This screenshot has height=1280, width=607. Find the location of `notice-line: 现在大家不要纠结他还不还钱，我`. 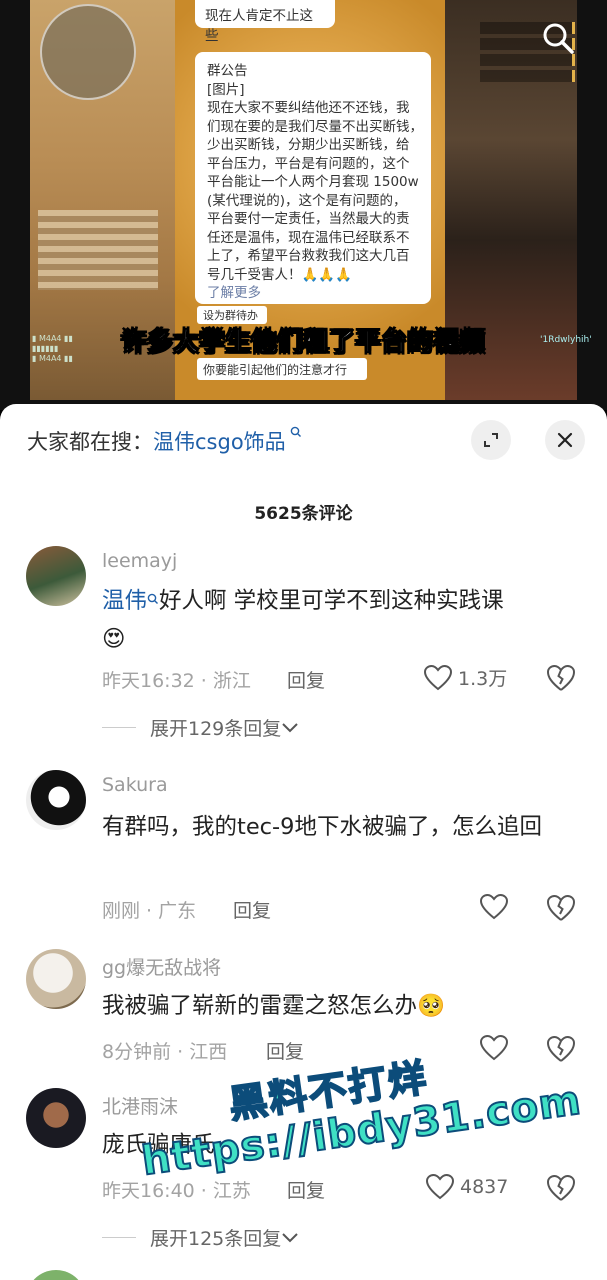

notice-line: 现在大家不要纠结他还不还钱，我 is located at coordinates (308, 108).